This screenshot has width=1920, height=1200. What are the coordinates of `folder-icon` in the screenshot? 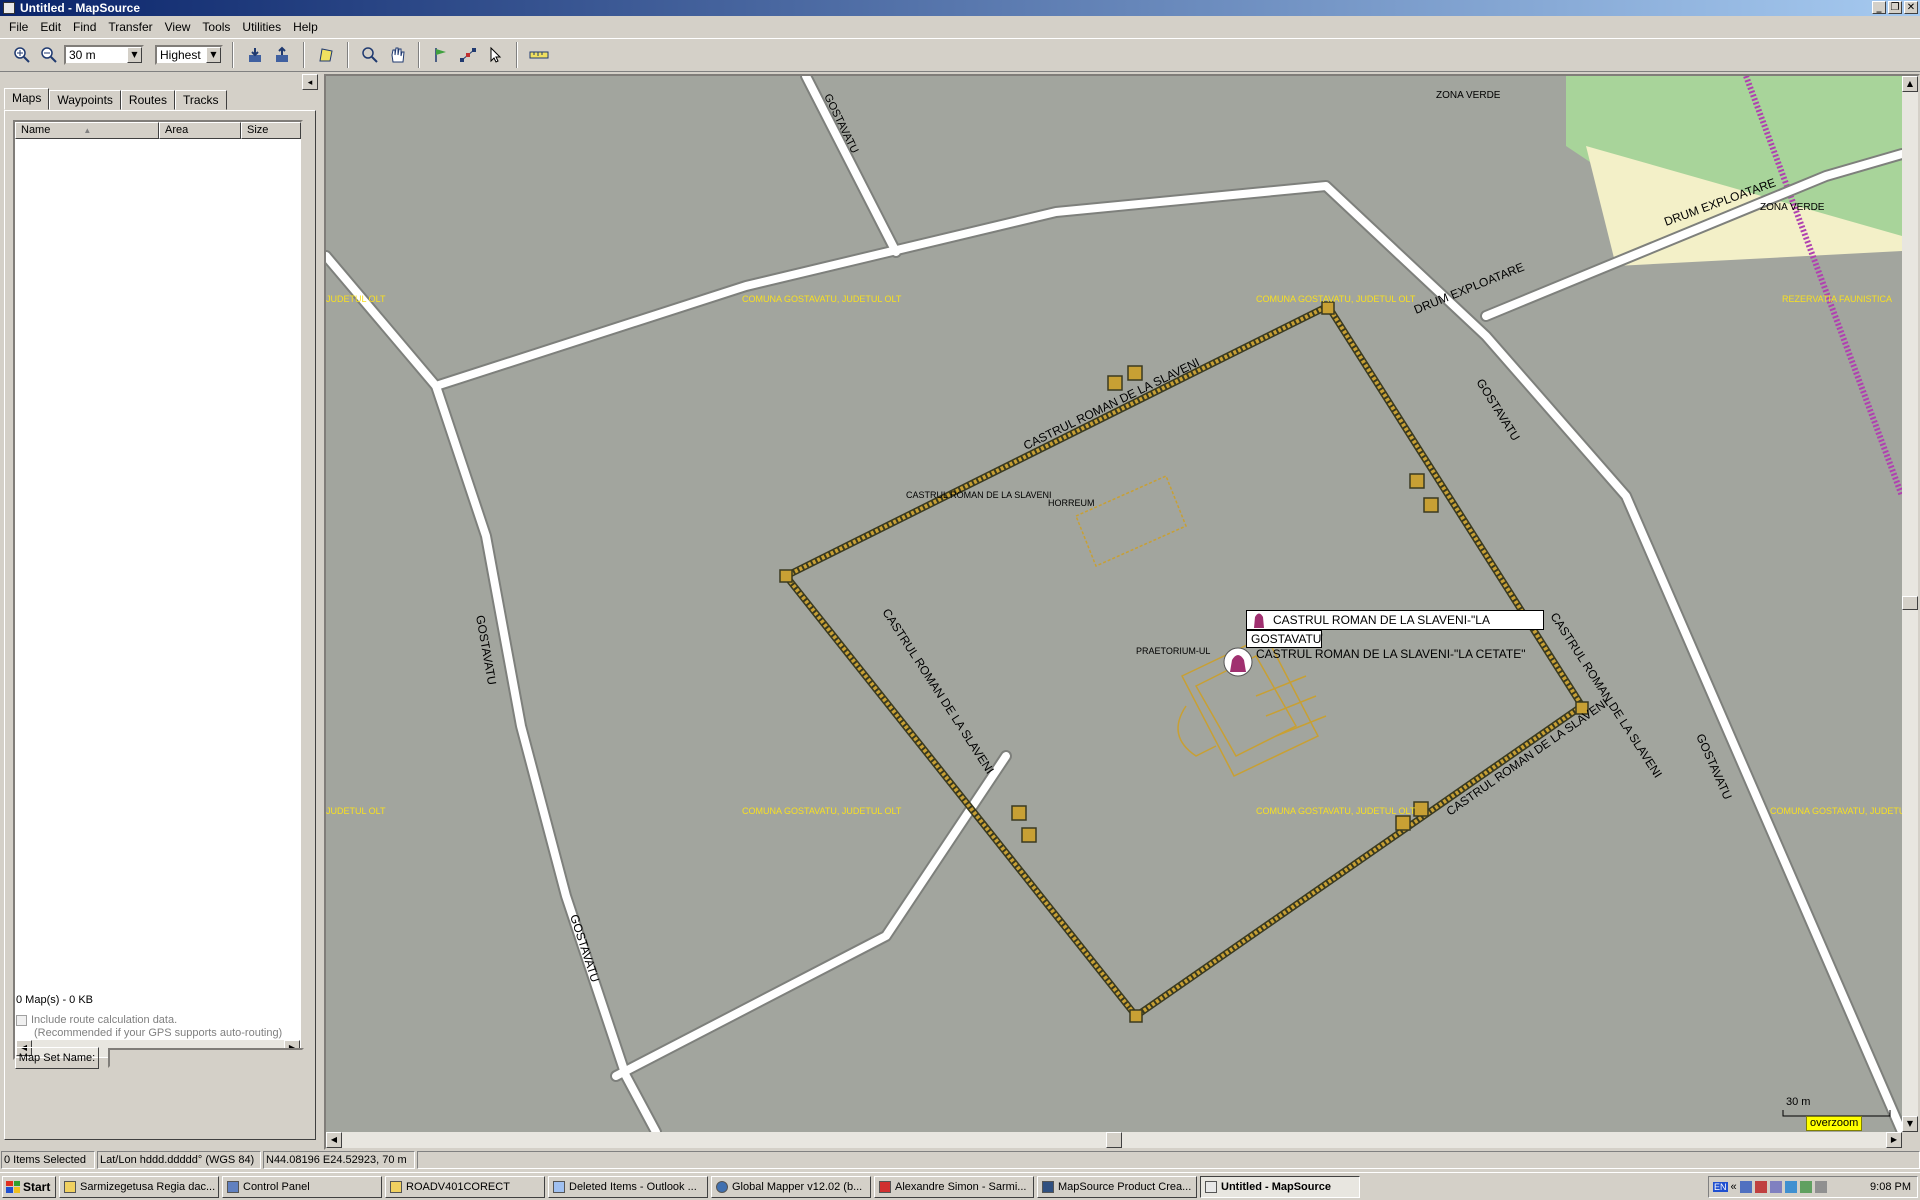 It's located at (70, 1186).